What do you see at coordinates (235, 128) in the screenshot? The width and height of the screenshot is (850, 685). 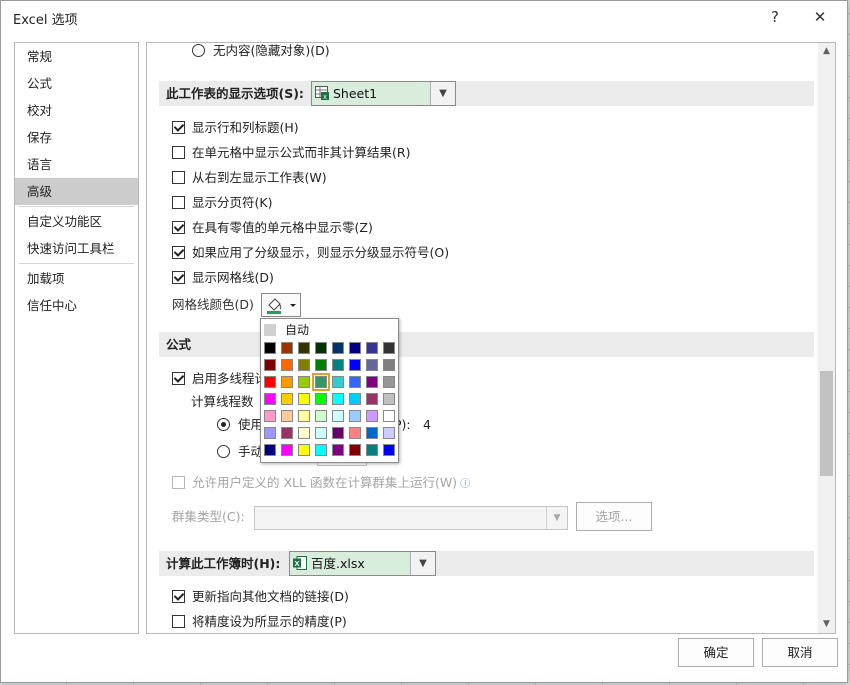 I see `option-show-row-col-headers: 显示行和列标题(H)` at bounding box center [235, 128].